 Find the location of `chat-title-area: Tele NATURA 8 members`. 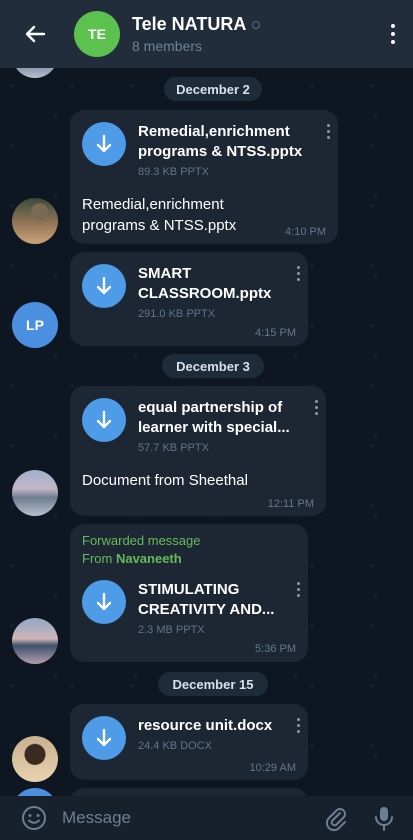

chat-title-area: Tele NATURA 8 members is located at coordinates (252, 34).